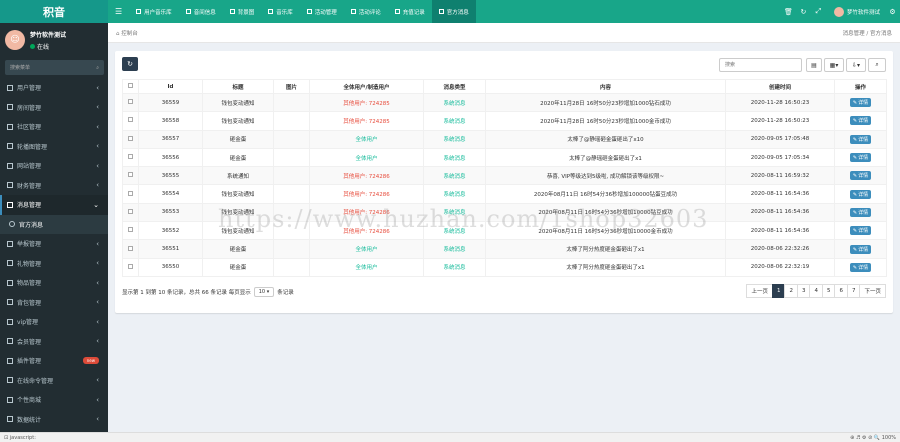 The width and height of the screenshot is (900, 442). I want to click on sidebar-item-label: 官方消息, so click(31, 225).